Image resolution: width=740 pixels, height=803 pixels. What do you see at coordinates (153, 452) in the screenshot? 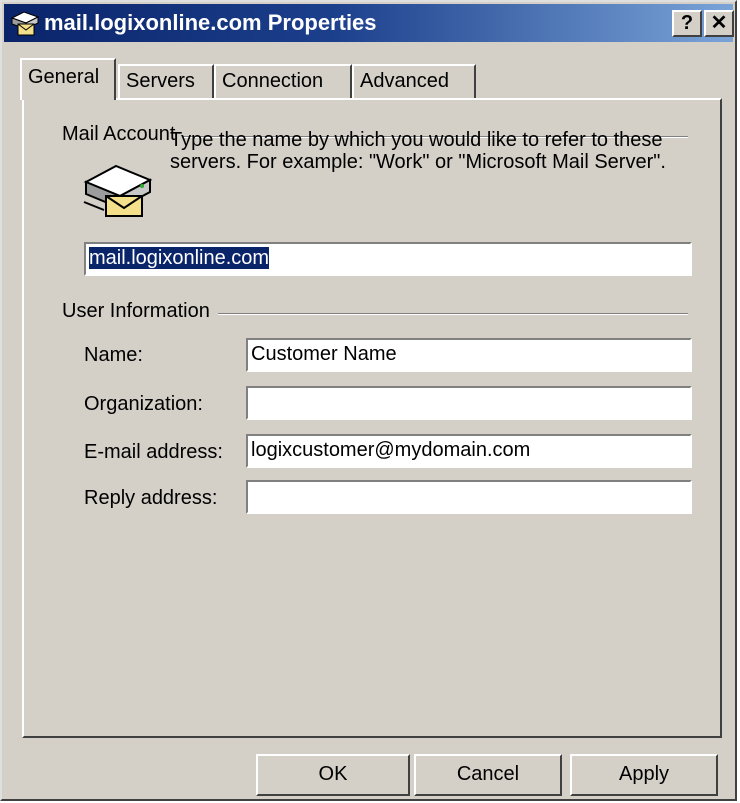
I see `email-address-label: E-mail address:` at bounding box center [153, 452].